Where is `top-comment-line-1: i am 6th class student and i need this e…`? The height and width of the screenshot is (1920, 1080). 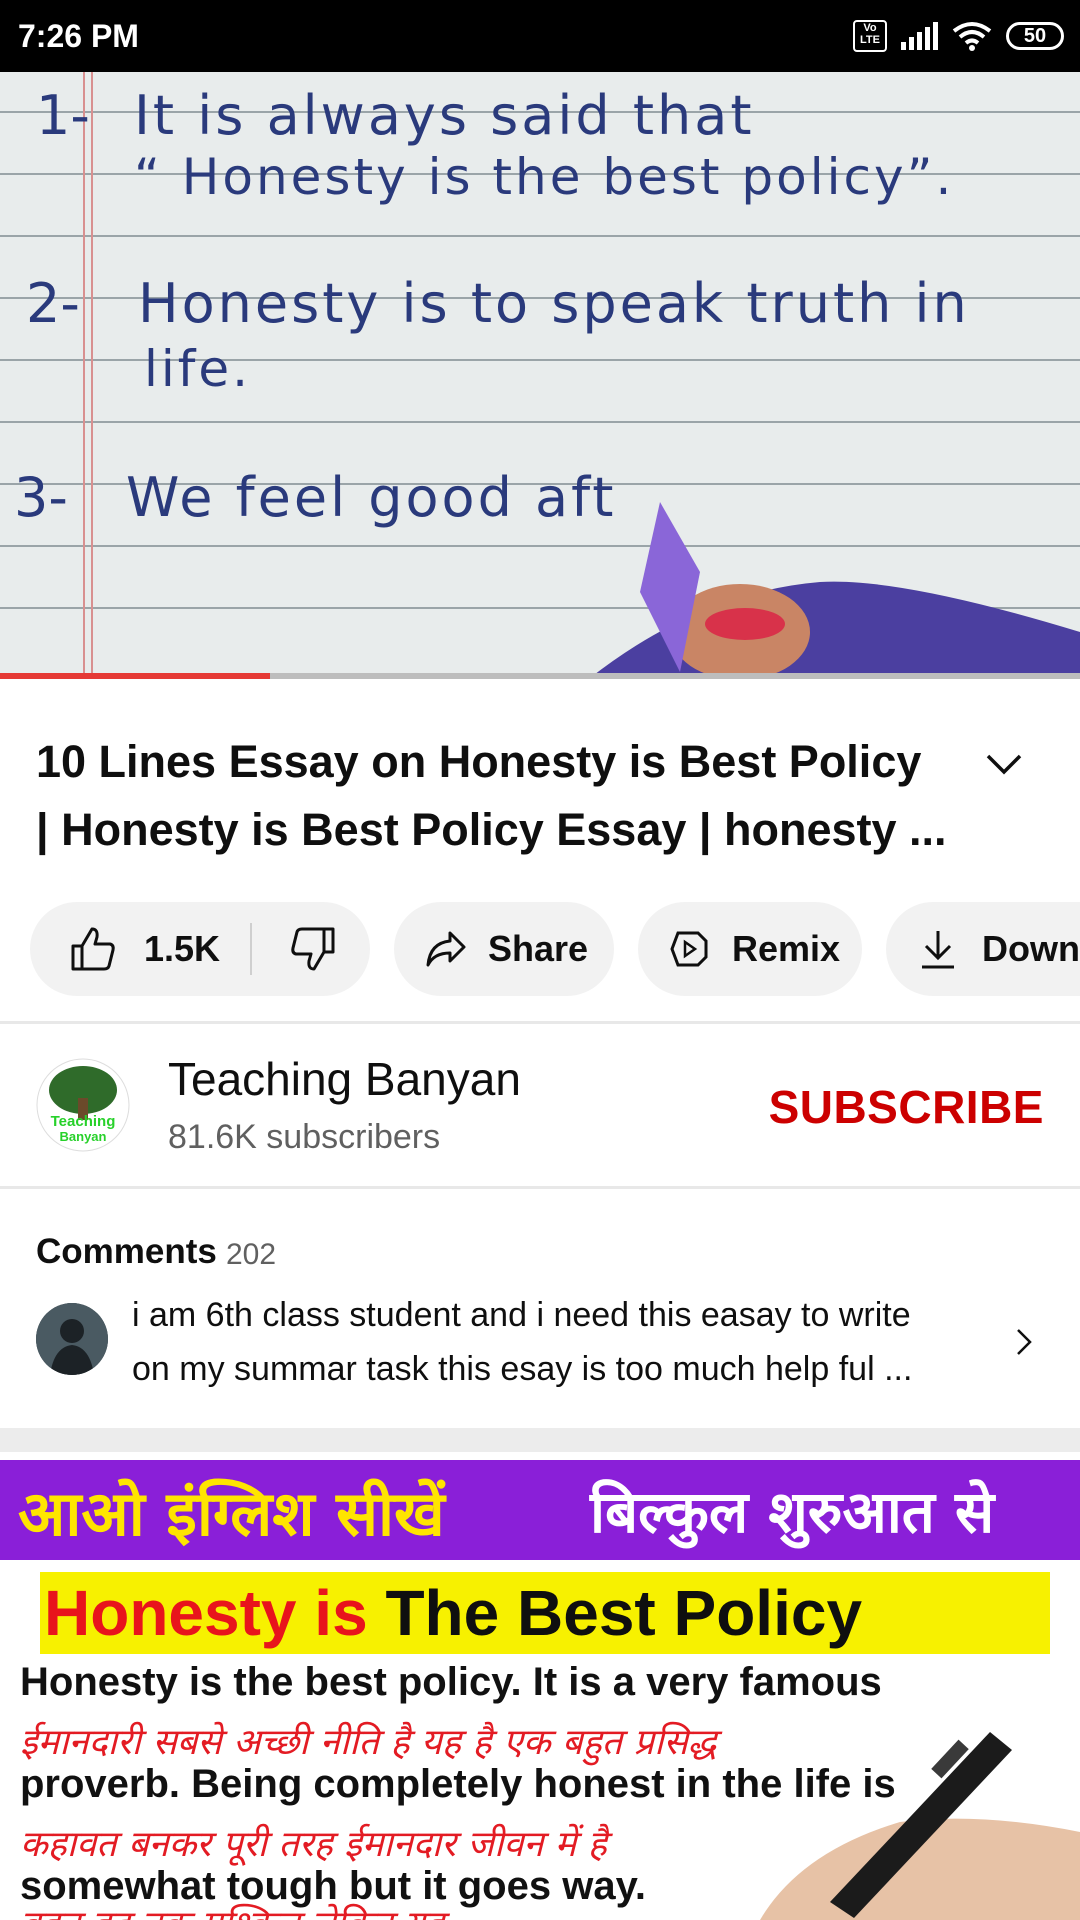 top-comment-line-1: i am 6th class student and i need this e… is located at coordinates (521, 1315).